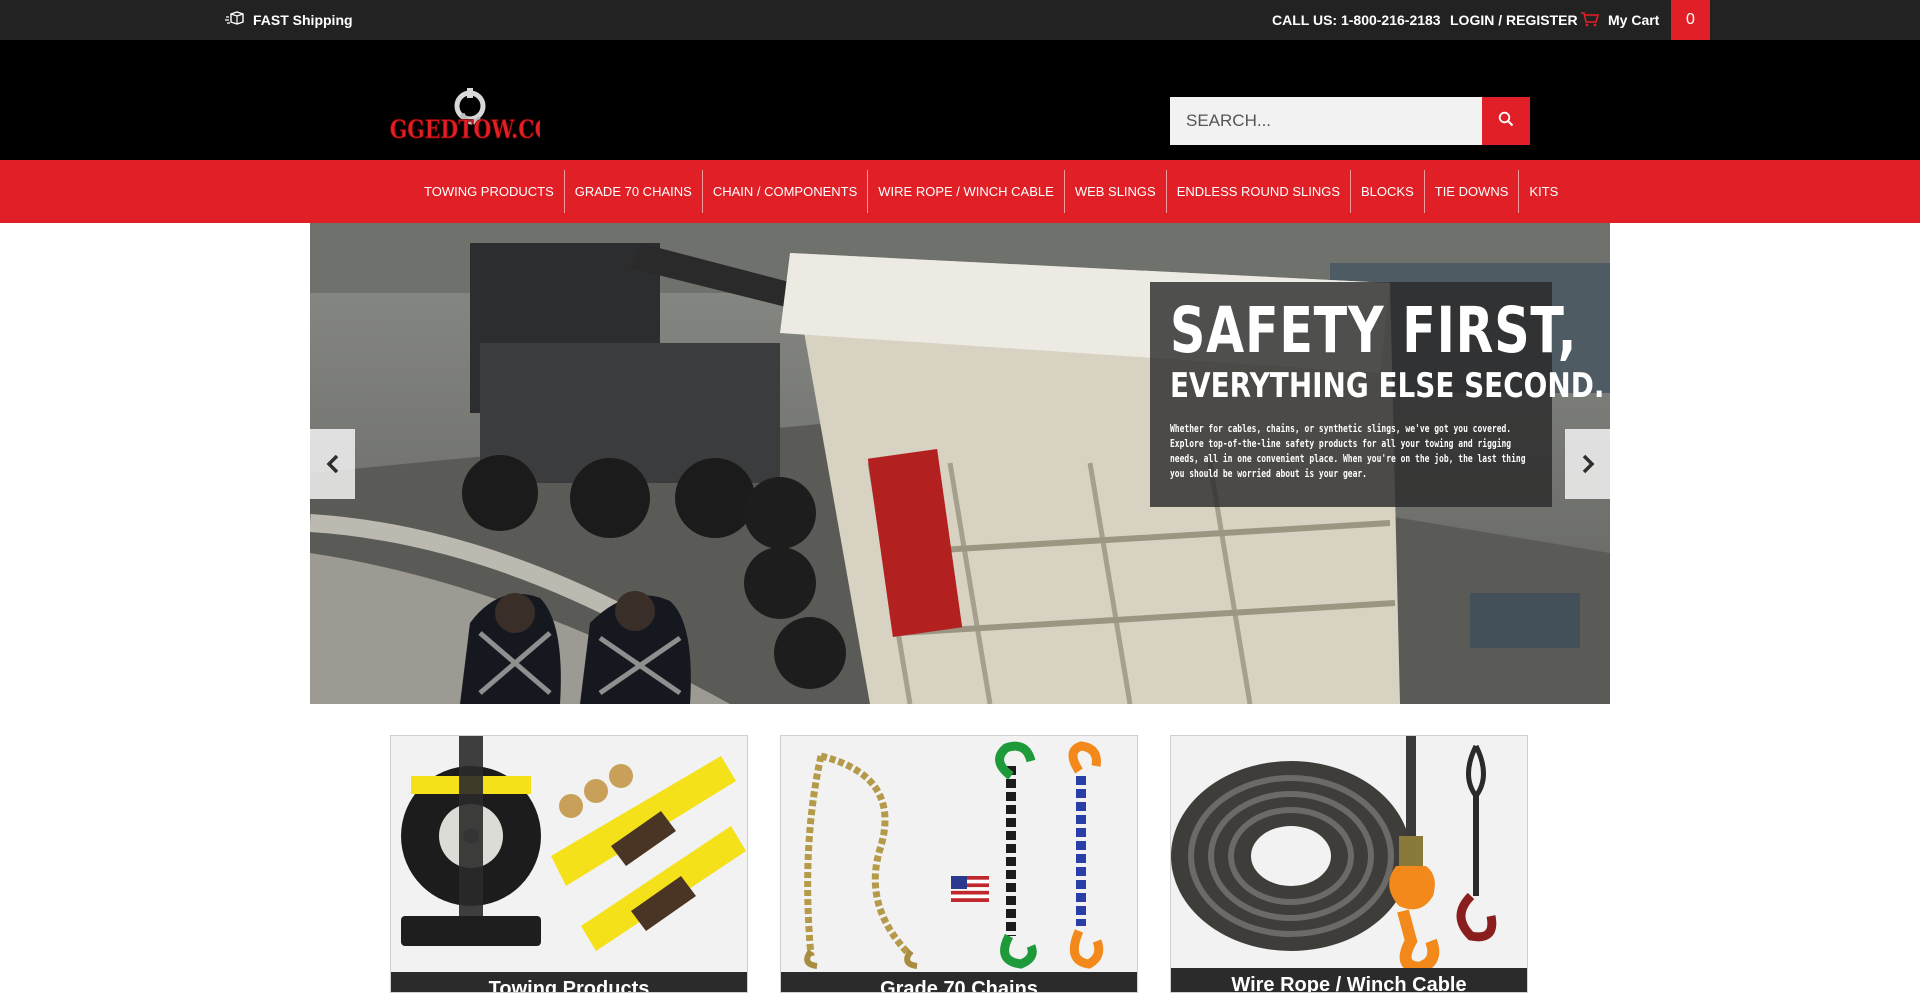 Image resolution: width=1920 pixels, height=993 pixels. I want to click on category-card-wire-rope-winch-cable: Wire Rope / Winch Cable, so click(1349, 864).